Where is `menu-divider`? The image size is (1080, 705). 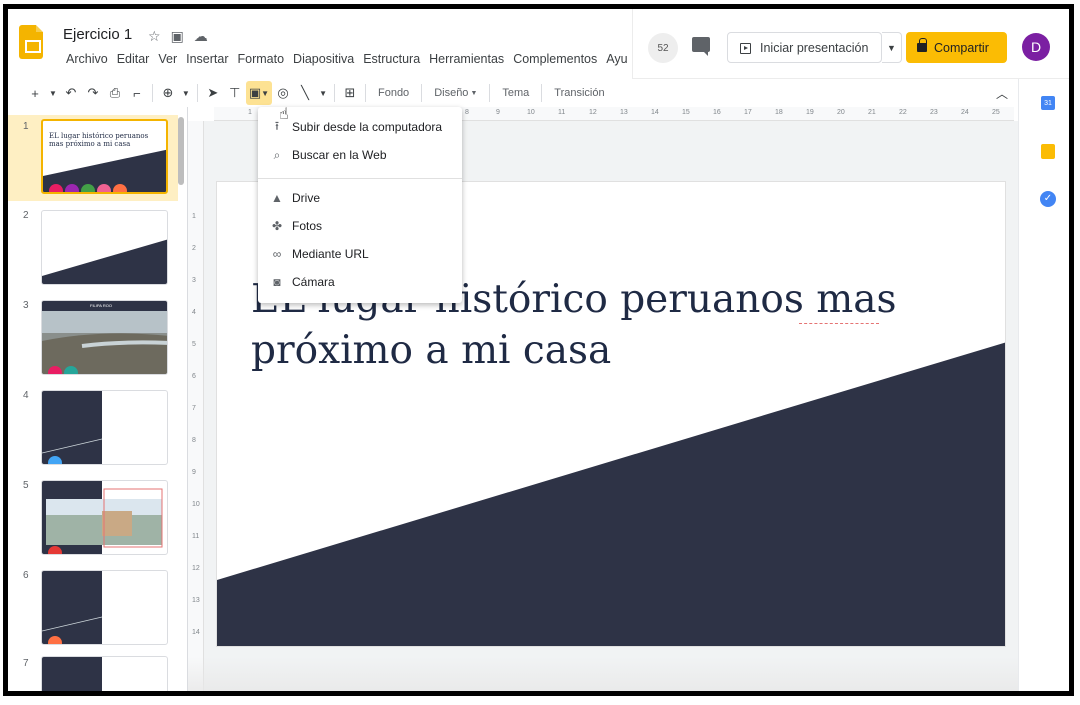
menu-divider is located at coordinates (360, 178).